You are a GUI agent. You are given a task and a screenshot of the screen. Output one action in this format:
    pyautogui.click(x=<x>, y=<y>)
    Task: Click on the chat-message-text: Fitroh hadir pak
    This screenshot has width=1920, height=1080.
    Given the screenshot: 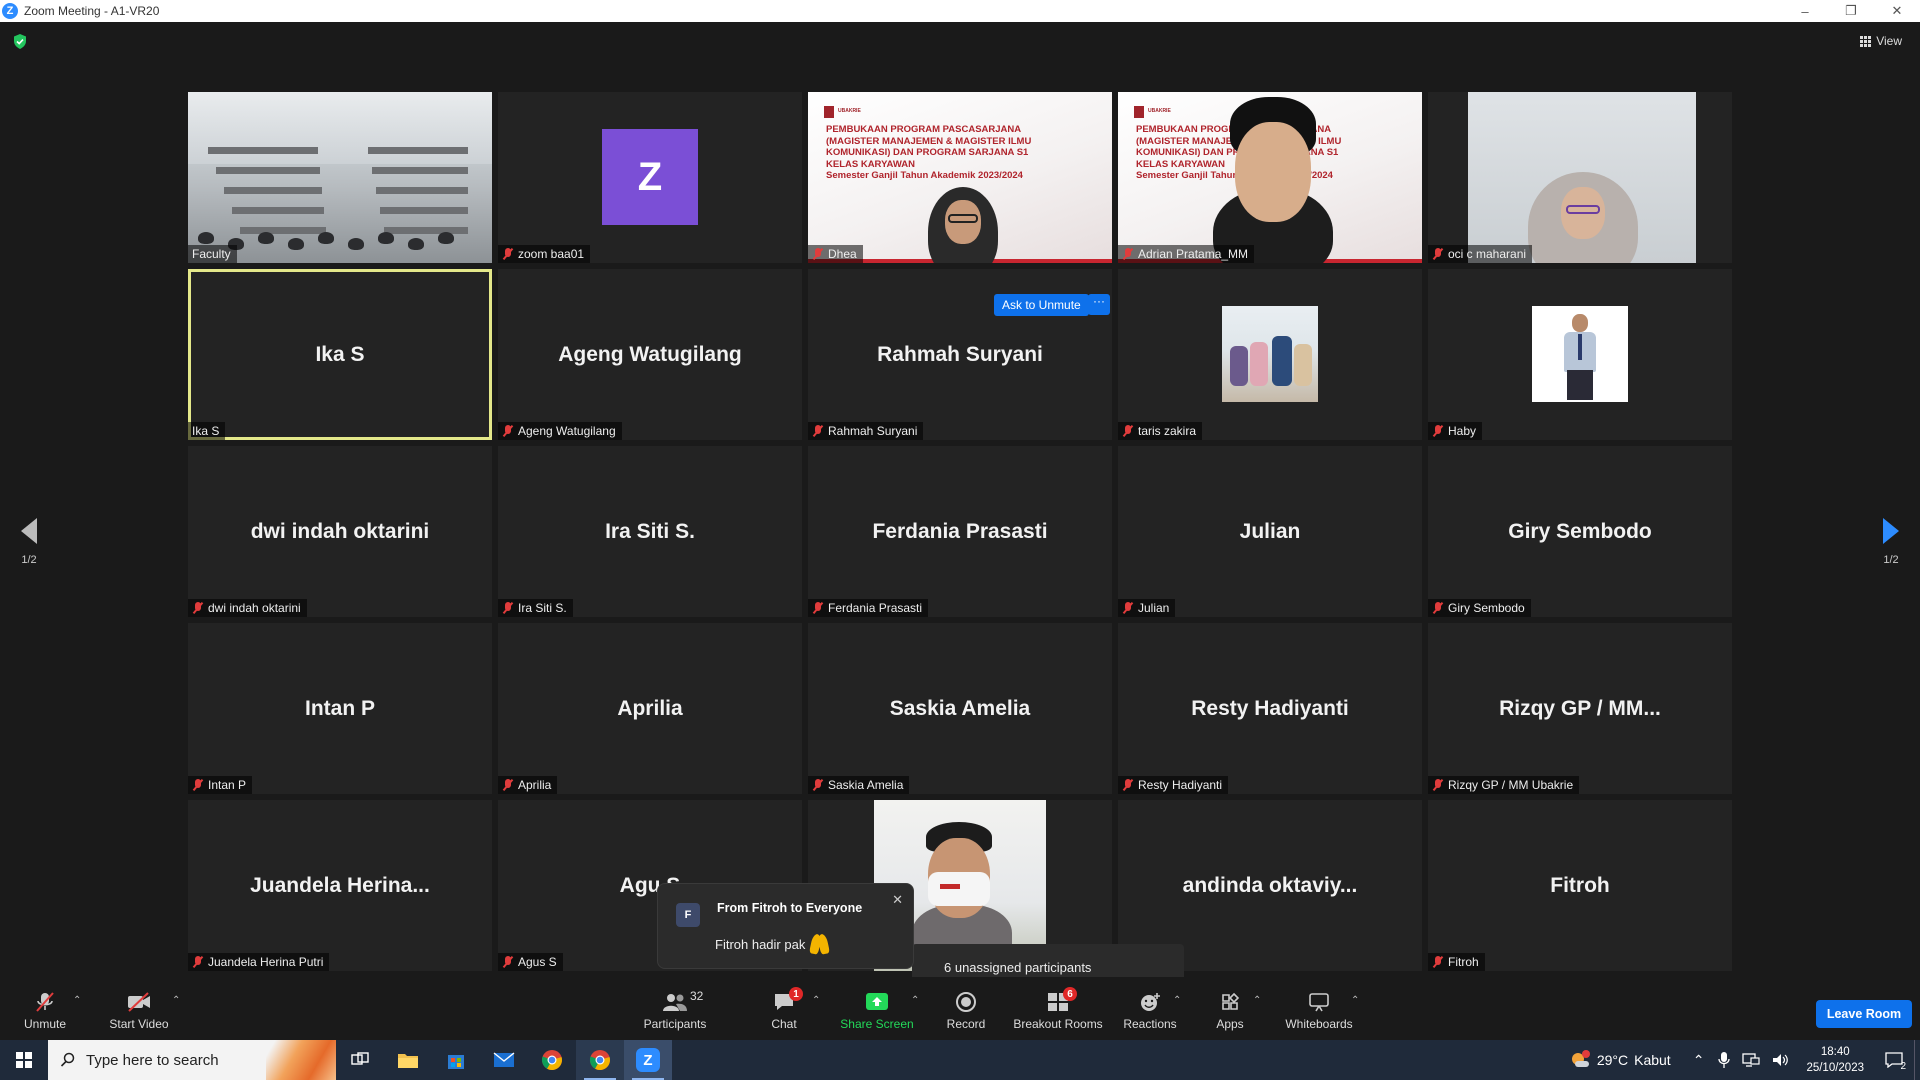 What is the action you would take?
    pyautogui.click(x=760, y=944)
    